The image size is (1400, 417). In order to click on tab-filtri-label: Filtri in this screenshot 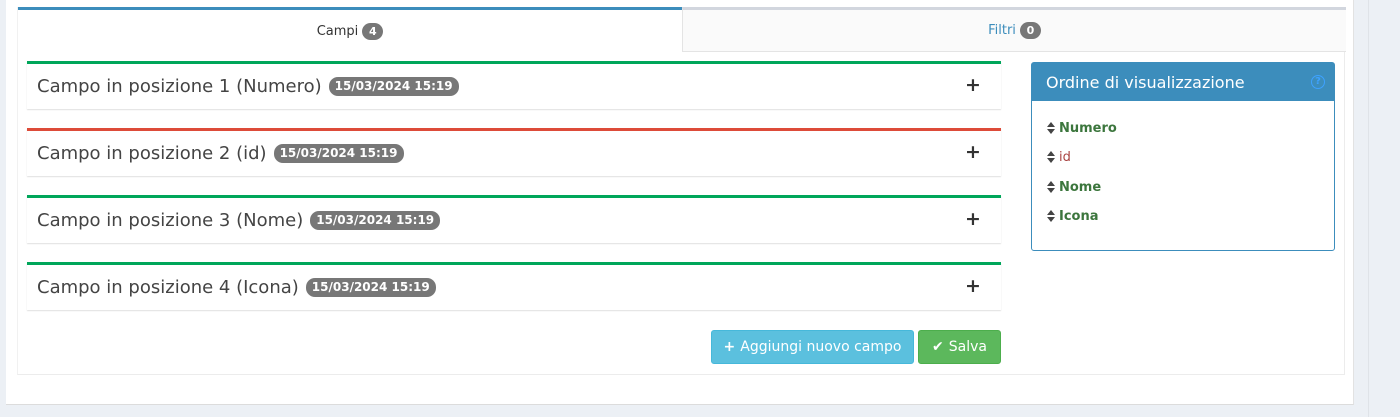, I will do `click(1002, 30)`.